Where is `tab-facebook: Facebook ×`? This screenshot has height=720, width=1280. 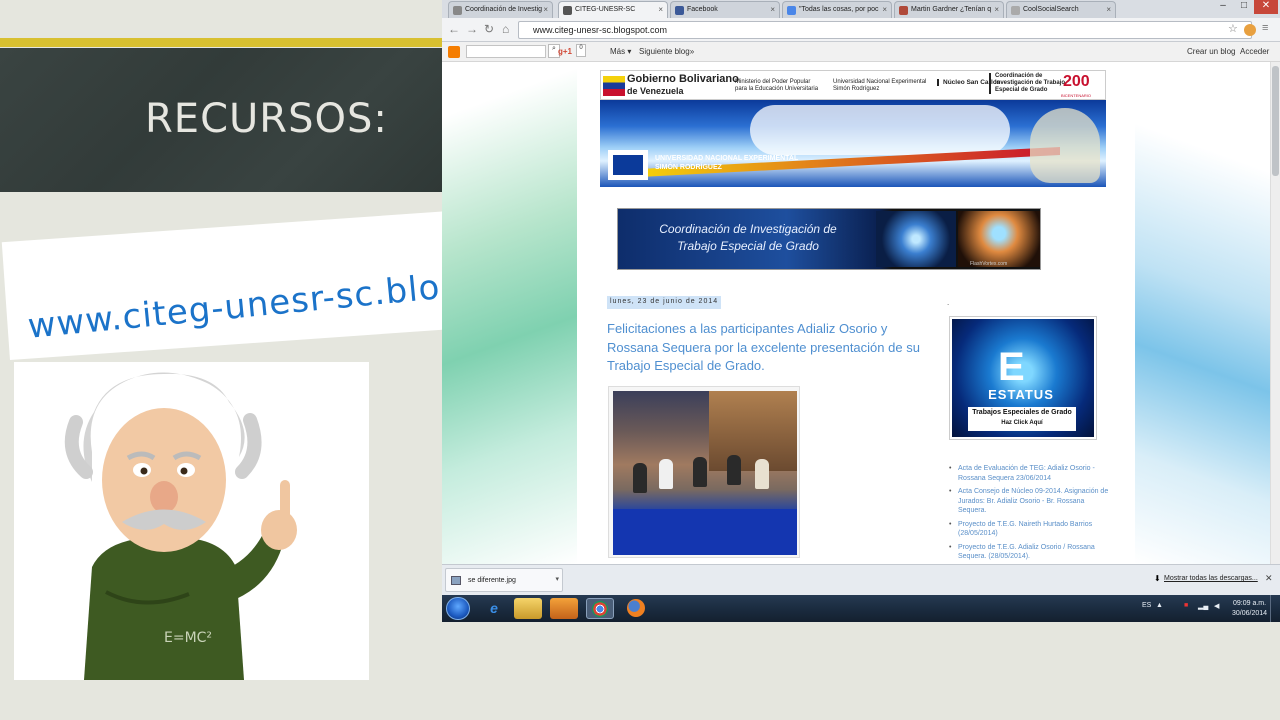 tab-facebook: Facebook × is located at coordinates (725, 9).